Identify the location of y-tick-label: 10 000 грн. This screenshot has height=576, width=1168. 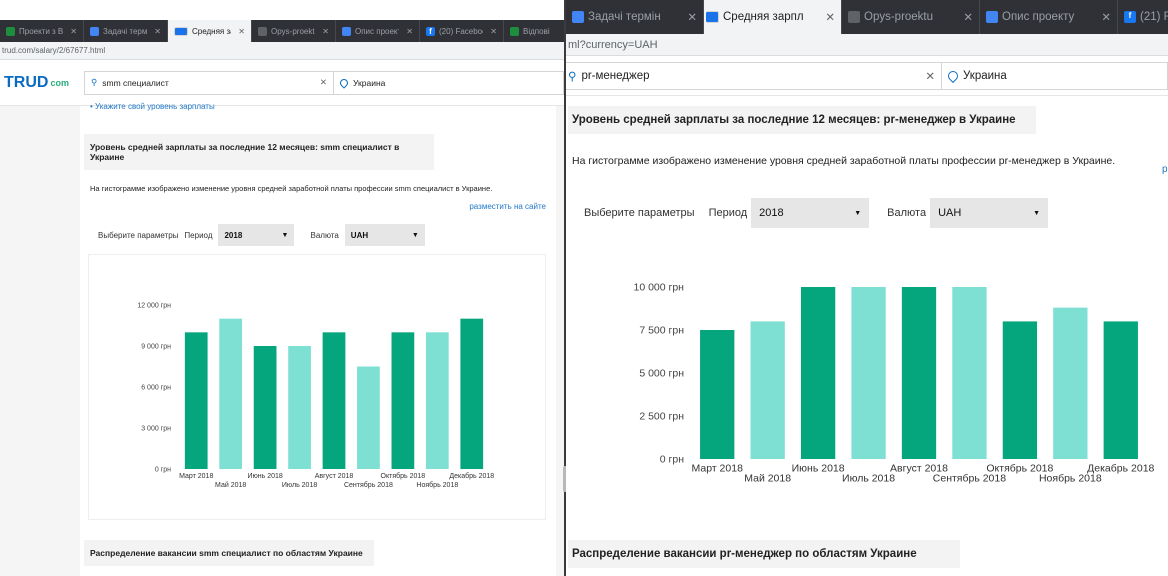
(658, 288).